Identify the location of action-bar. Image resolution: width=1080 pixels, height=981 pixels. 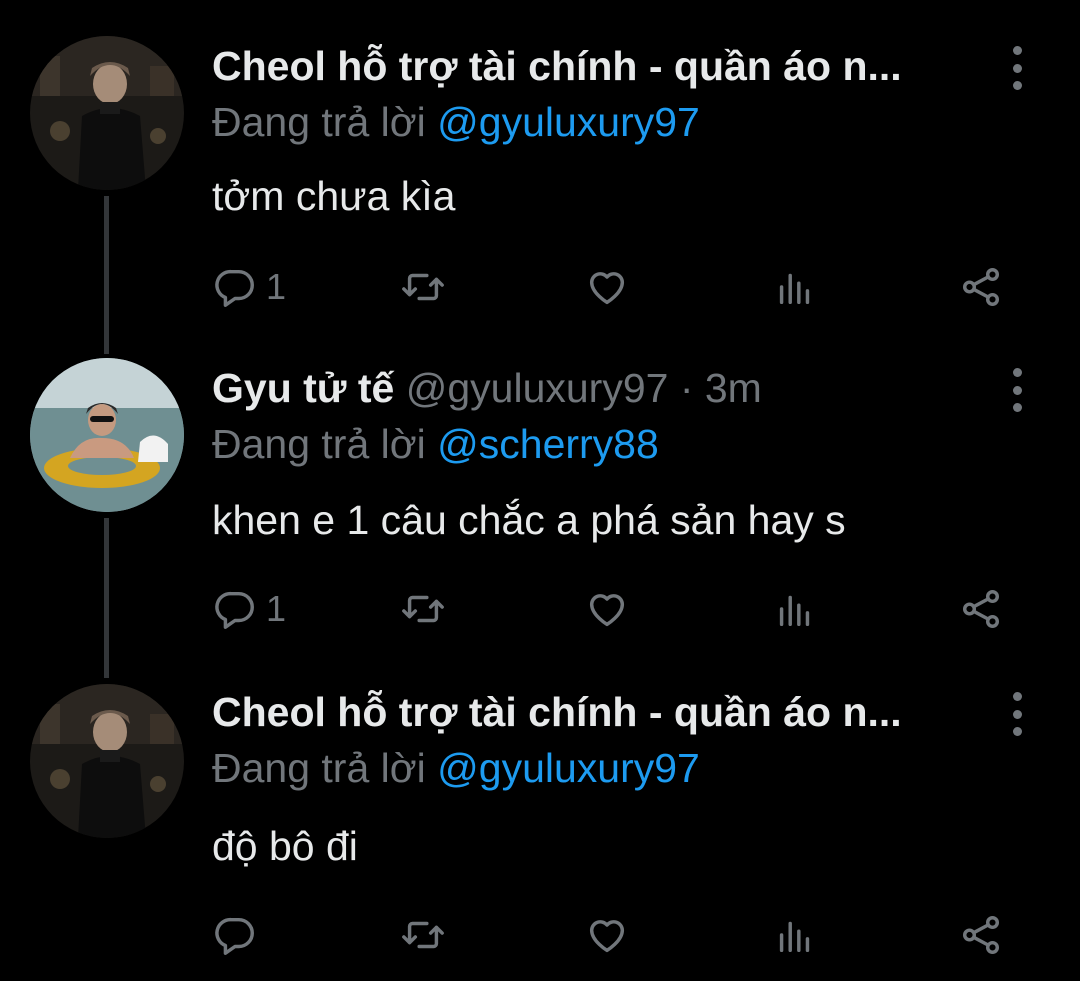
(612, 935).